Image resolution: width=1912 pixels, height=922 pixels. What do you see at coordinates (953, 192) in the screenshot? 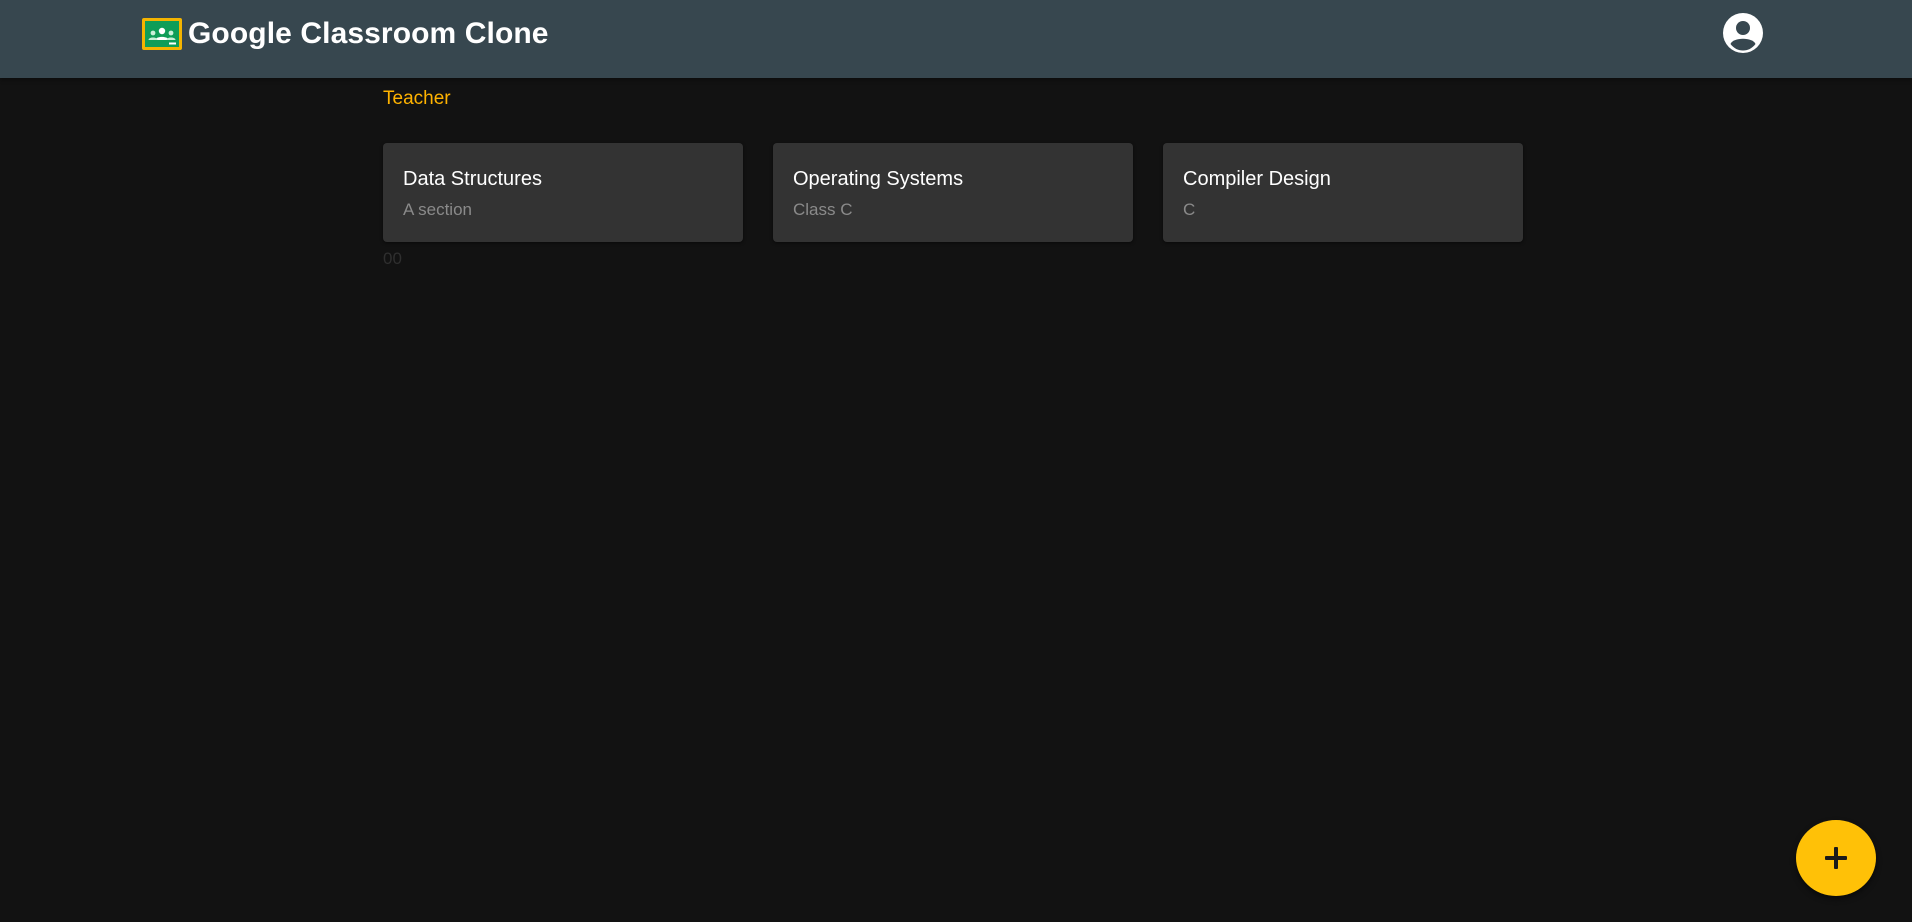
I see `class-card-operating-systems: Operating Systems Class C` at bounding box center [953, 192].